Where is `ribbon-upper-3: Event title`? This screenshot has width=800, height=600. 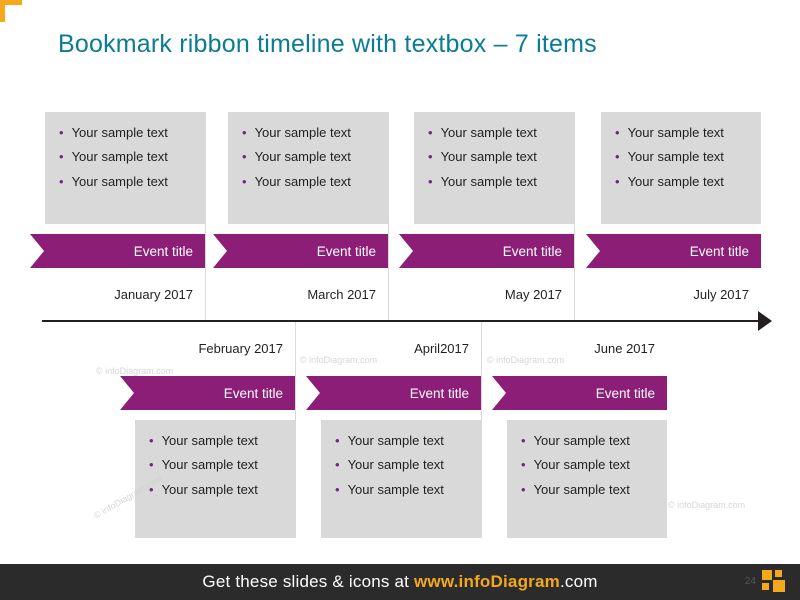
ribbon-upper-3: Event title is located at coordinates (486, 251).